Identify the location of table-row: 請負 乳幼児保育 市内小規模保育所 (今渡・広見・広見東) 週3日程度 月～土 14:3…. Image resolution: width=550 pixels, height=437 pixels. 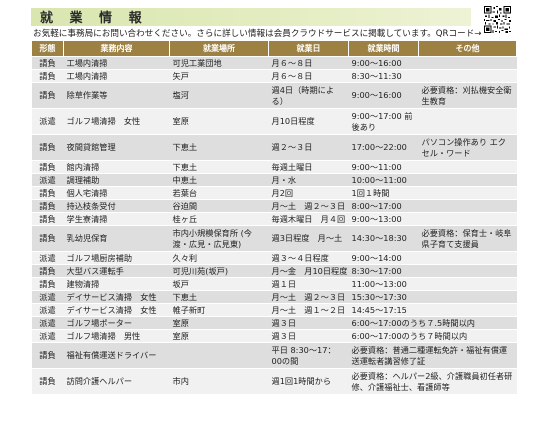
(274, 238).